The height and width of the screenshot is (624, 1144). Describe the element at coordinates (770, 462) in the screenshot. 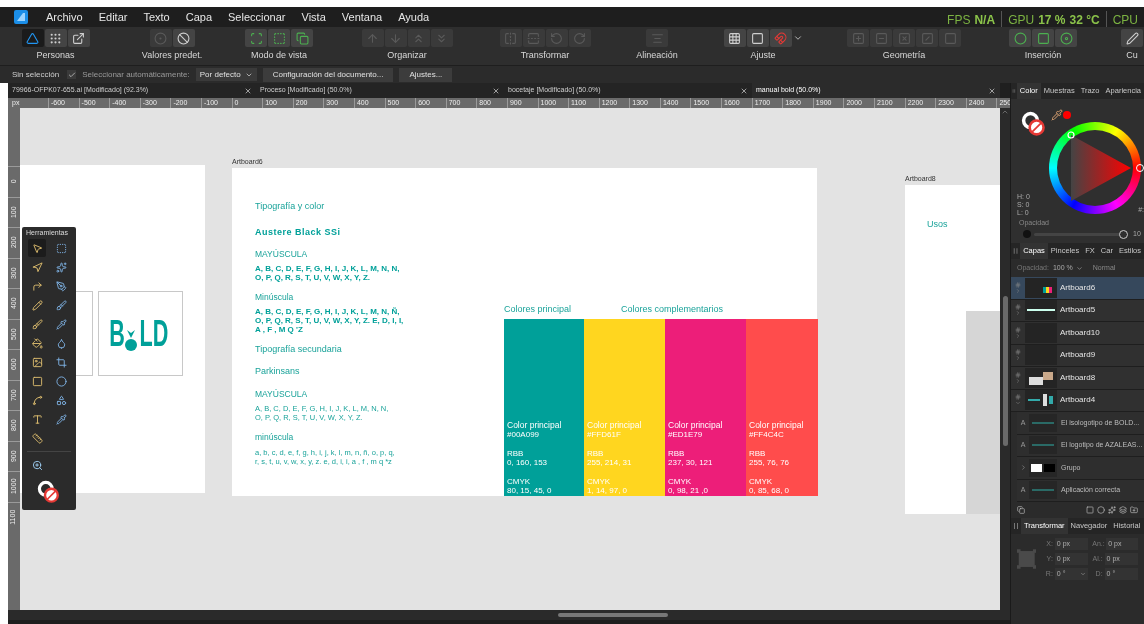

I see `swatch-rgb: 255, 76, 76` at that location.